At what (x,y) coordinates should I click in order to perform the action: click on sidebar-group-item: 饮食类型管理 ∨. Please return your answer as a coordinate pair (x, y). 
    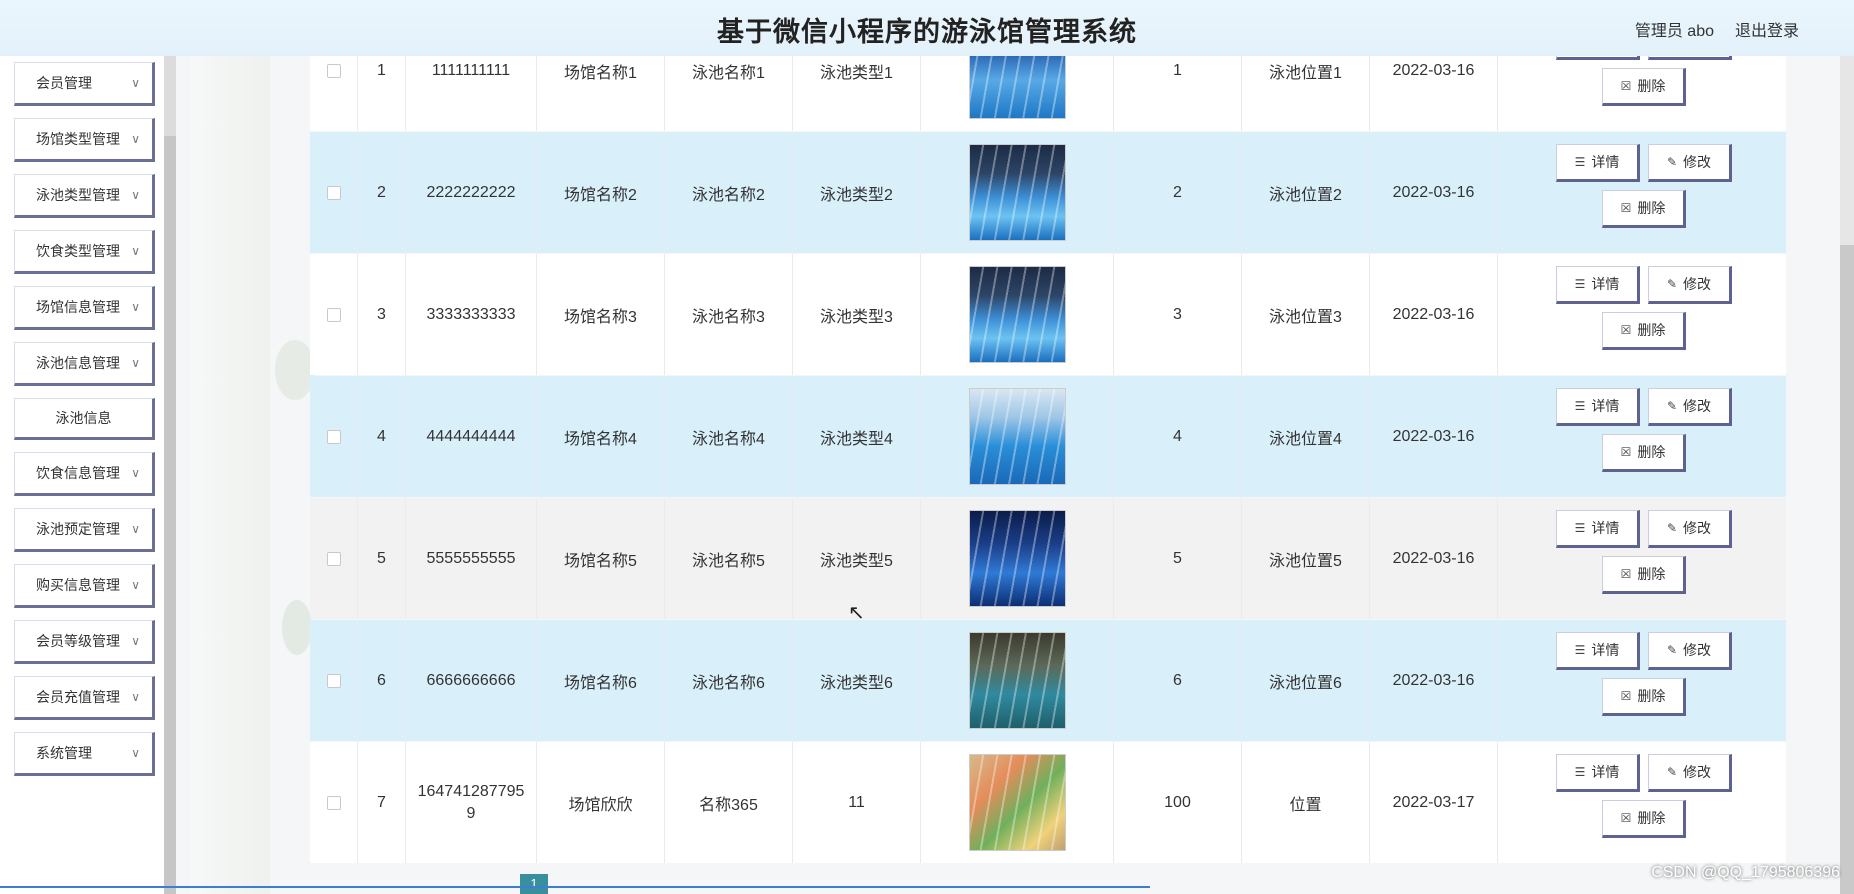
    Looking at the image, I should click on (84, 252).